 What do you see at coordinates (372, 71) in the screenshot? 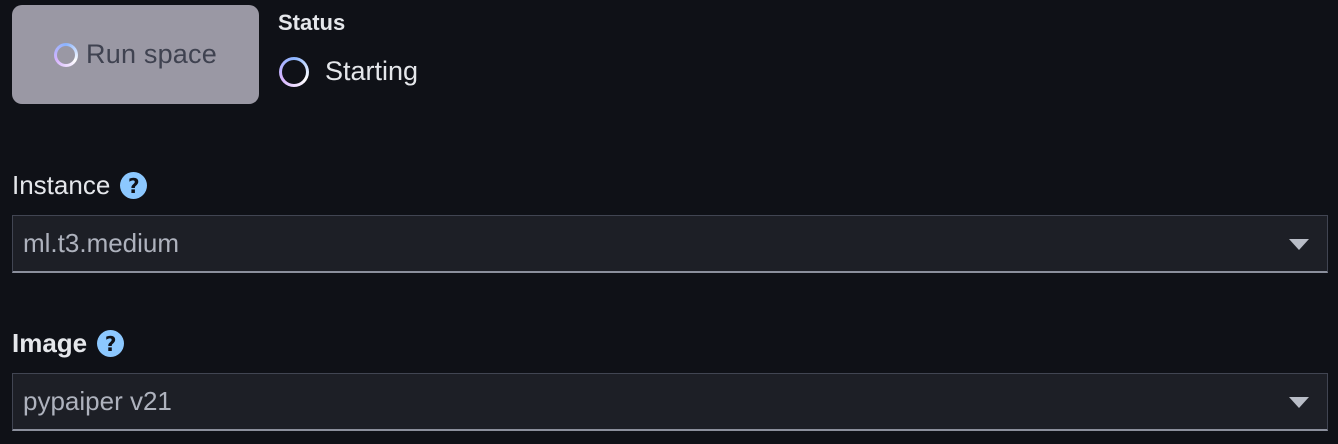
I see `status-value: Starting` at bounding box center [372, 71].